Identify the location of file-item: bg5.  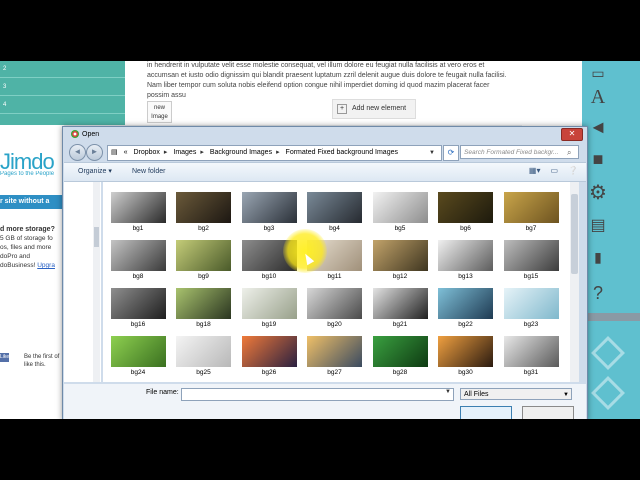
(400, 212).